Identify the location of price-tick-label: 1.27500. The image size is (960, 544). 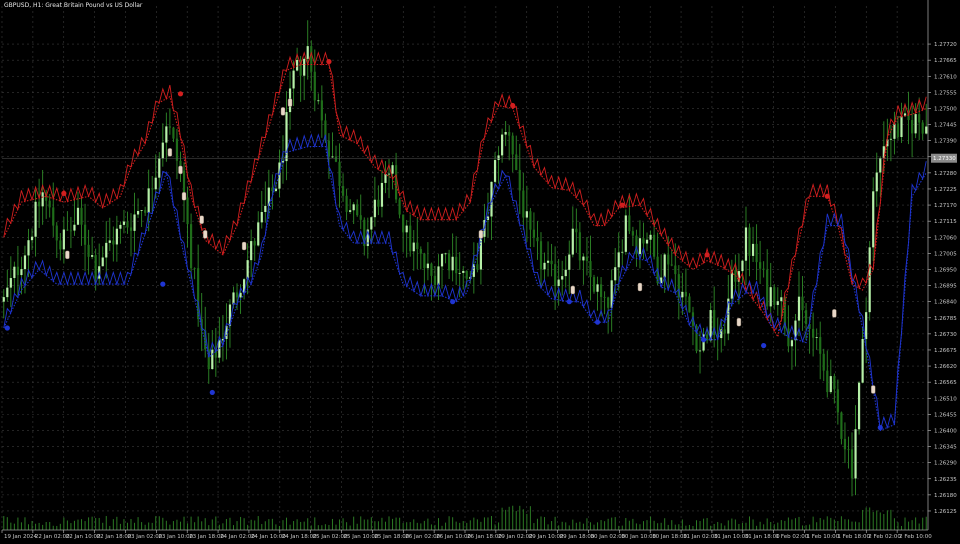
(945, 109).